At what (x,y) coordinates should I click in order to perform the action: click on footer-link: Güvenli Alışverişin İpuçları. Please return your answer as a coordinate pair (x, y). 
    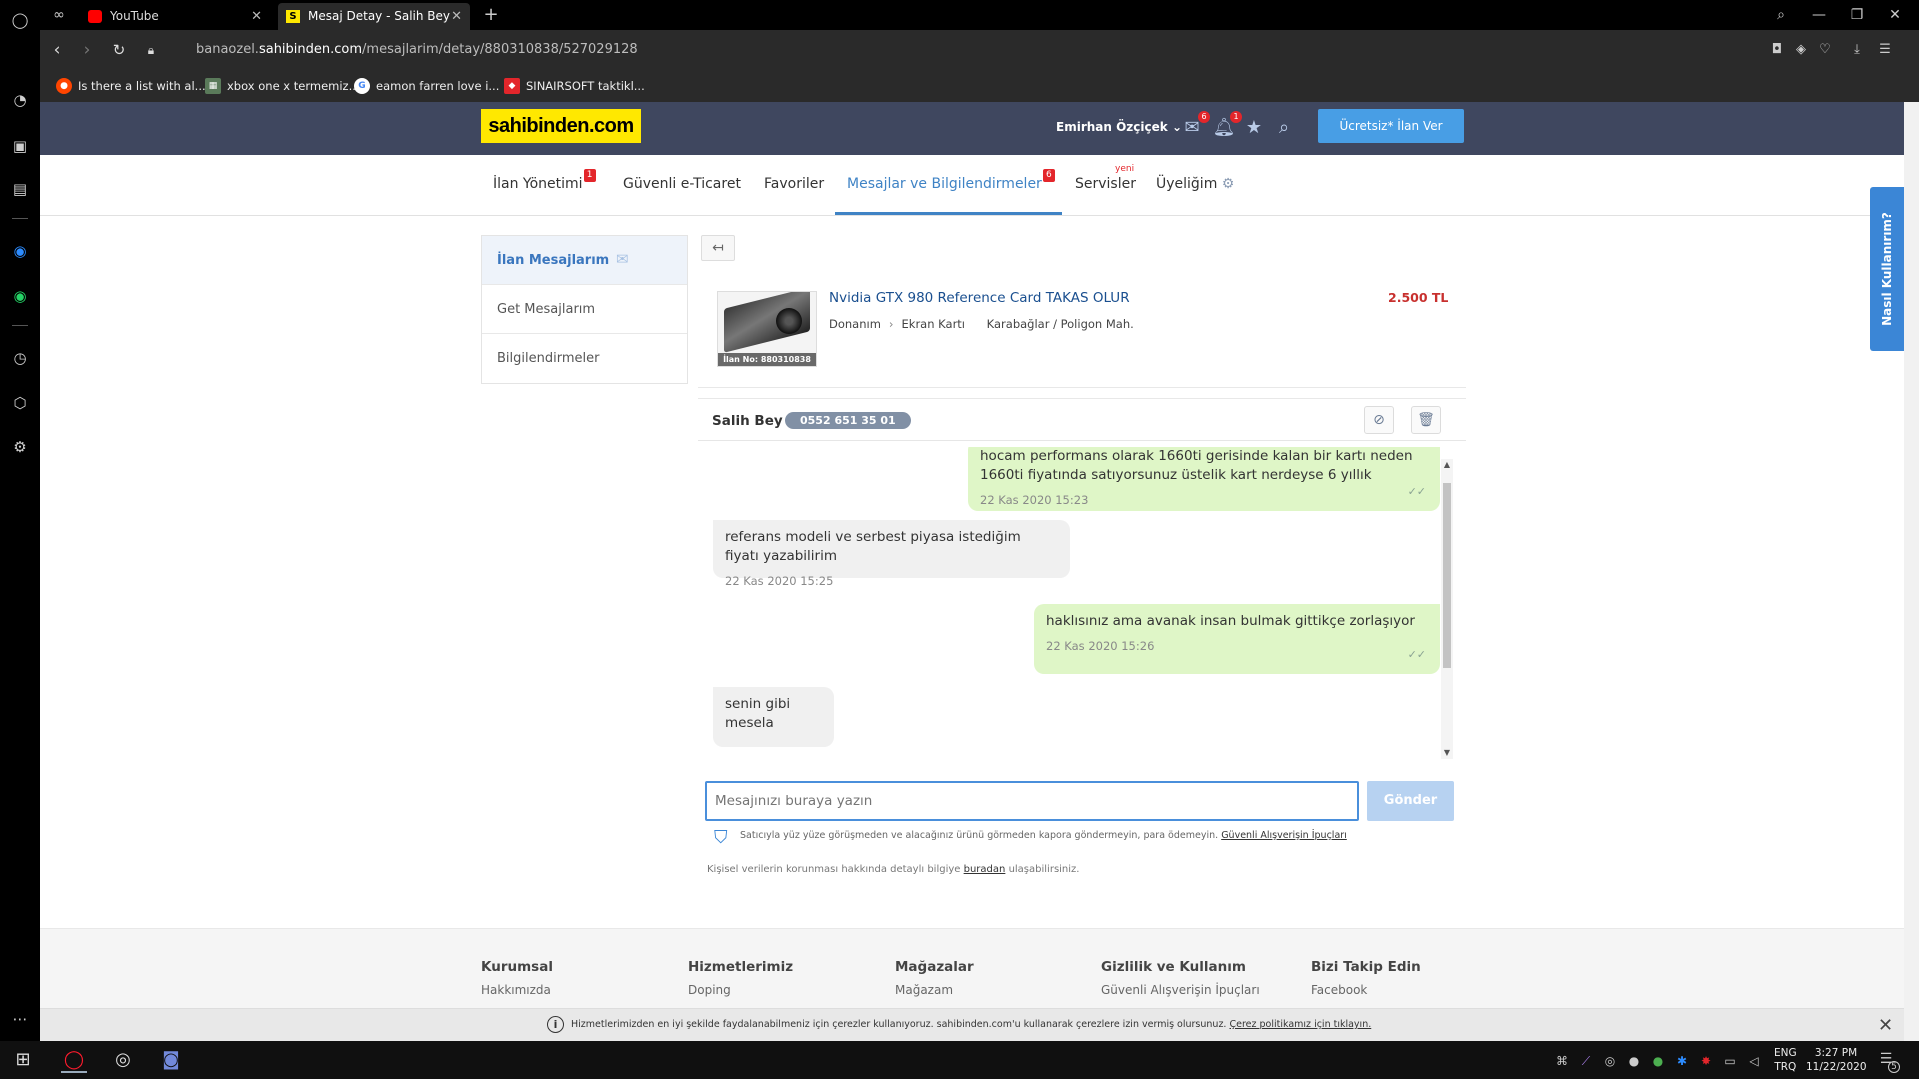
    Looking at the image, I should click on (1180, 990).